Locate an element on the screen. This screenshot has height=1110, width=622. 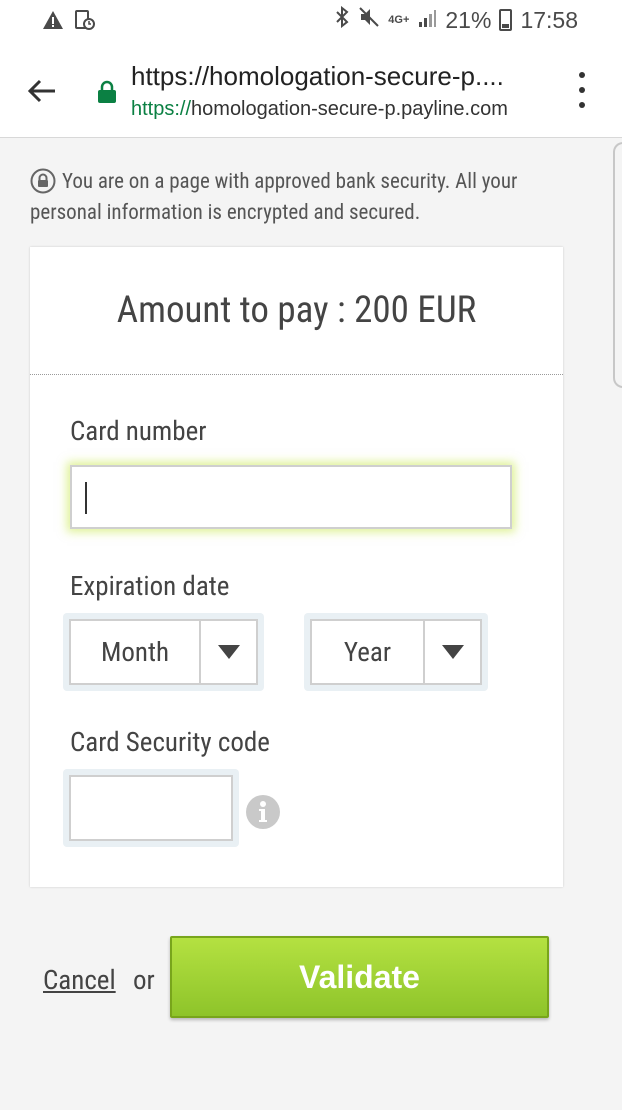
month-select-wrapper: Month is located at coordinates (163, 652).